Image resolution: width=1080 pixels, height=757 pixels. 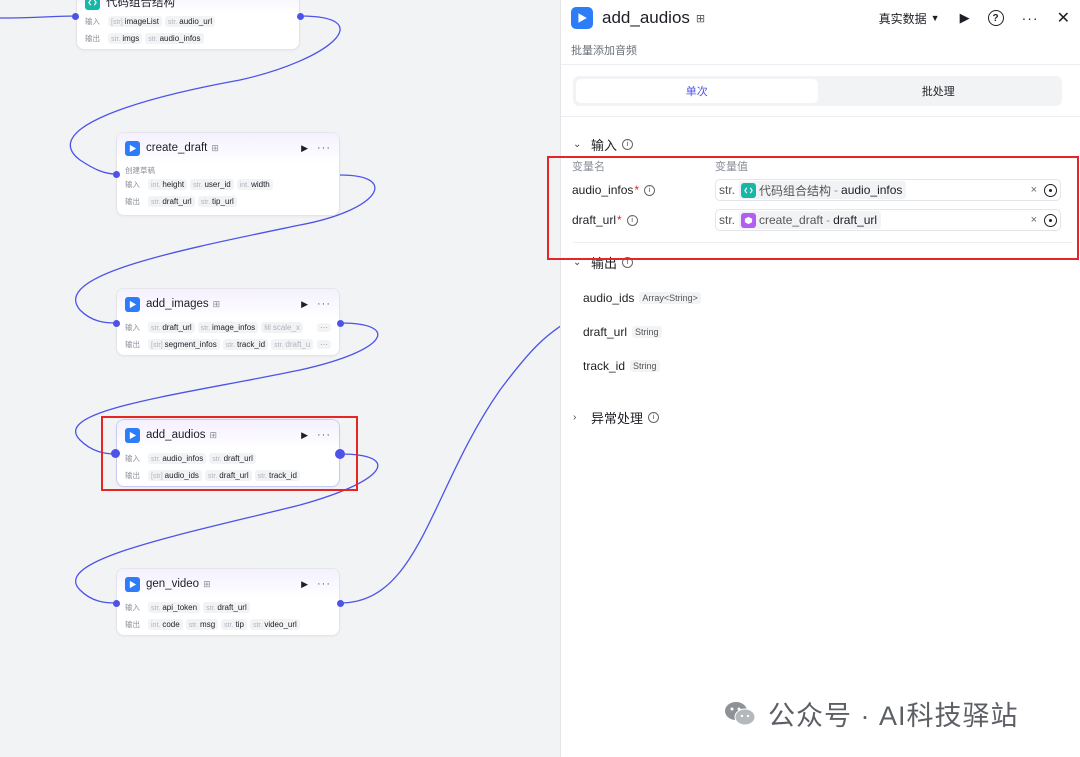 I want to click on input-column-header: 变量名 变量值, so click(x=660, y=167).